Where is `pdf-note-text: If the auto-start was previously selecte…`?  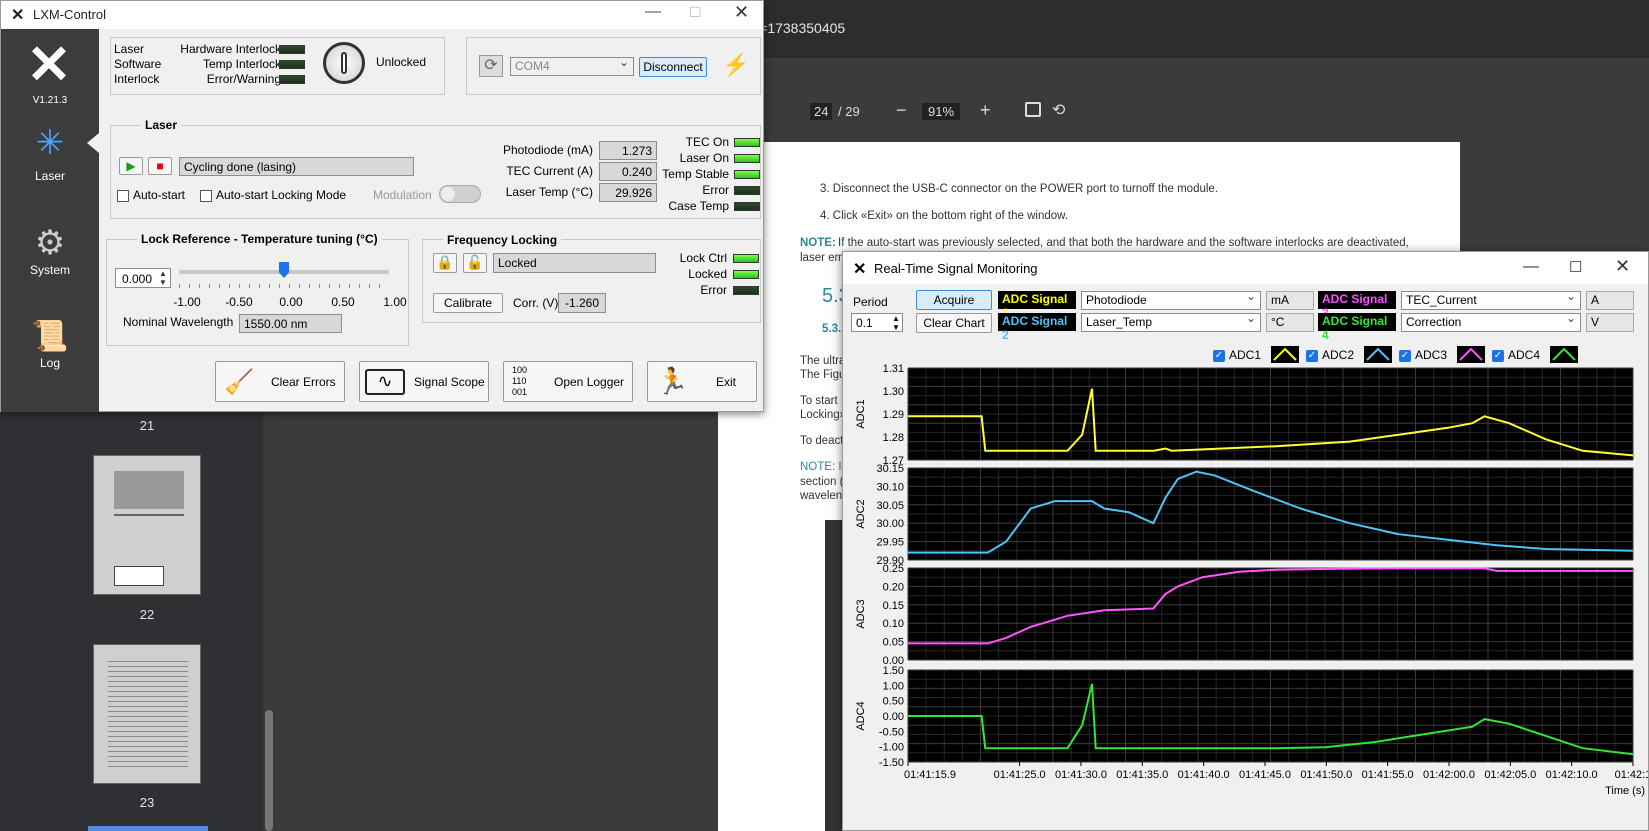
pdf-note-text: If the auto-start was previously selecte… is located at coordinates (1123, 243).